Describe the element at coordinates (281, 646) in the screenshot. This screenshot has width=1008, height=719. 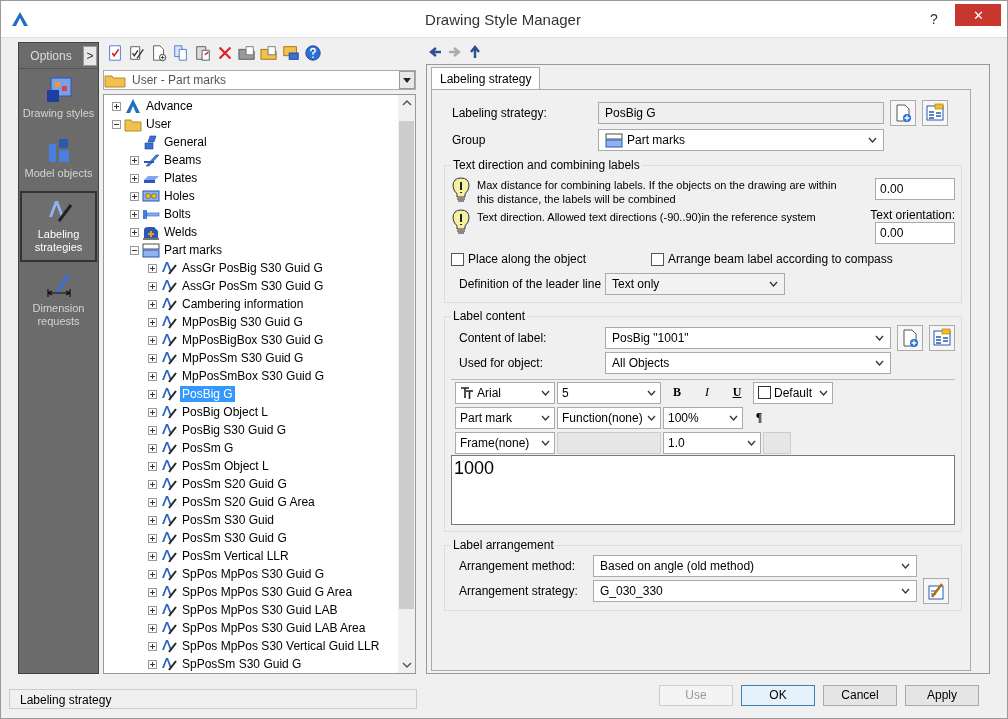
I see `tree-item: SpPos MpPos S30 Vertical Guid LLR` at that location.